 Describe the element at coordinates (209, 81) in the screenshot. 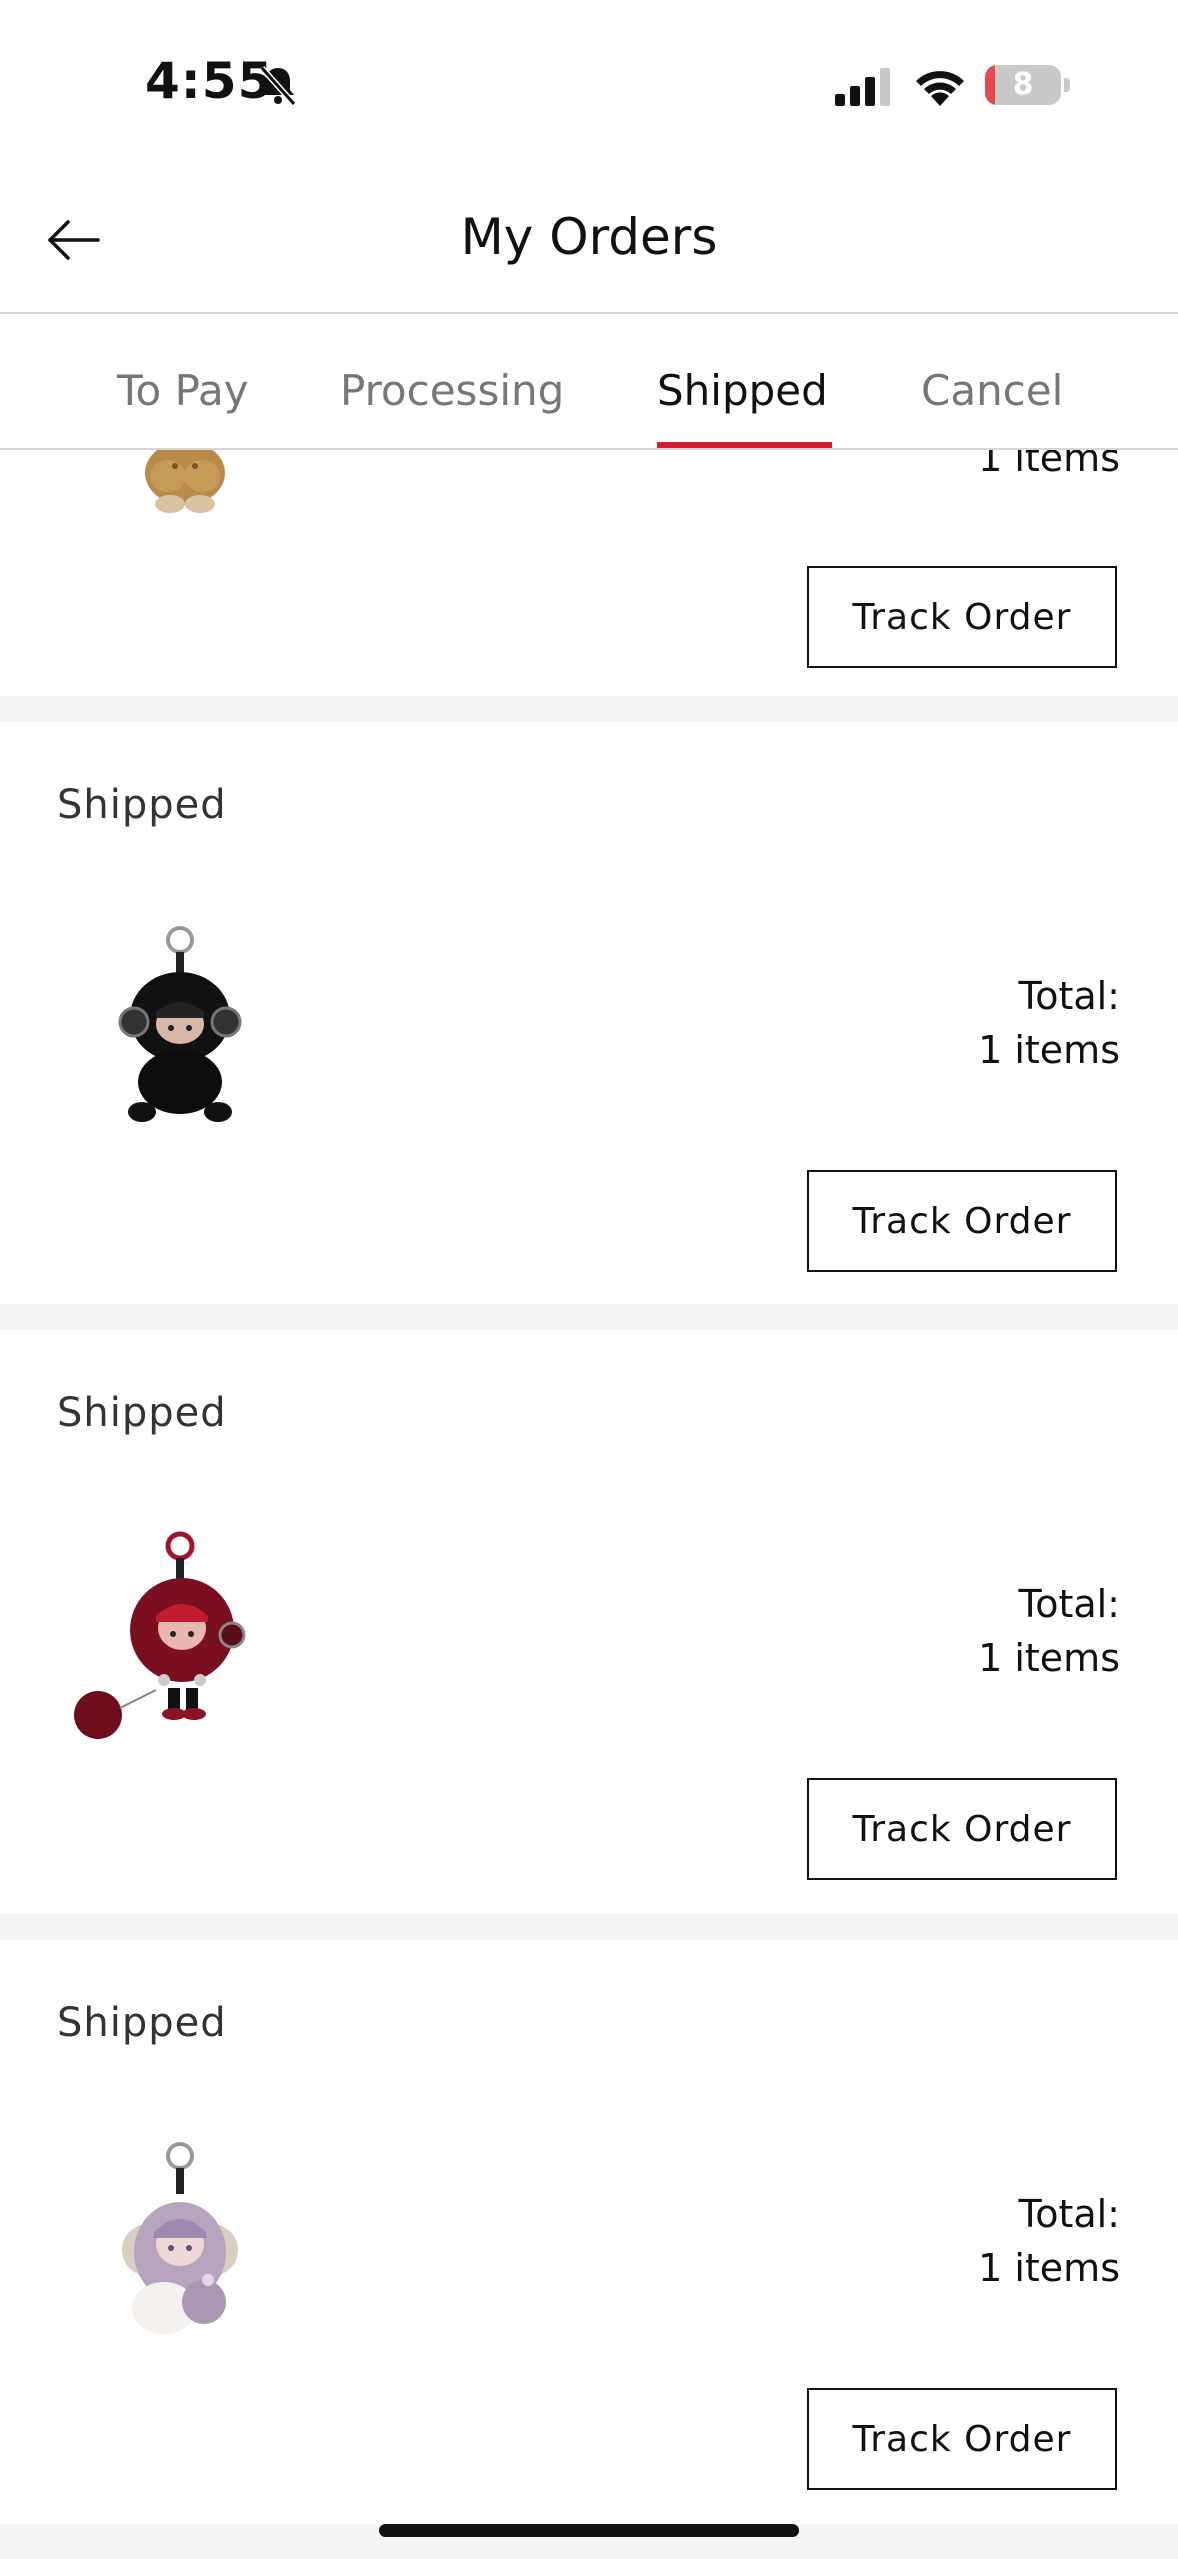

I see `status-time: 4:55` at that location.